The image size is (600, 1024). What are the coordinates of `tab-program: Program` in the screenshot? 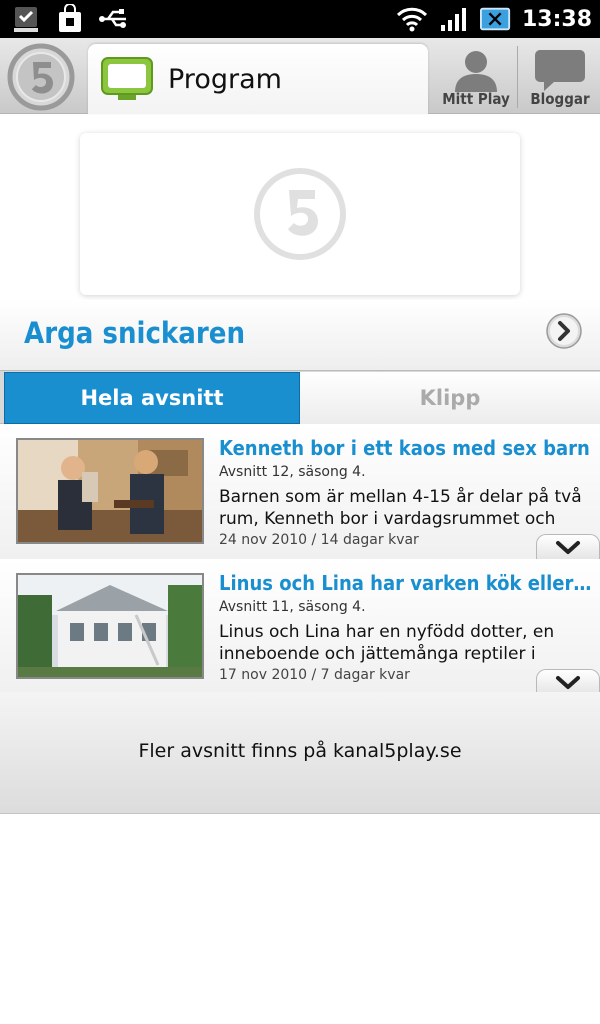 It's located at (258, 79).